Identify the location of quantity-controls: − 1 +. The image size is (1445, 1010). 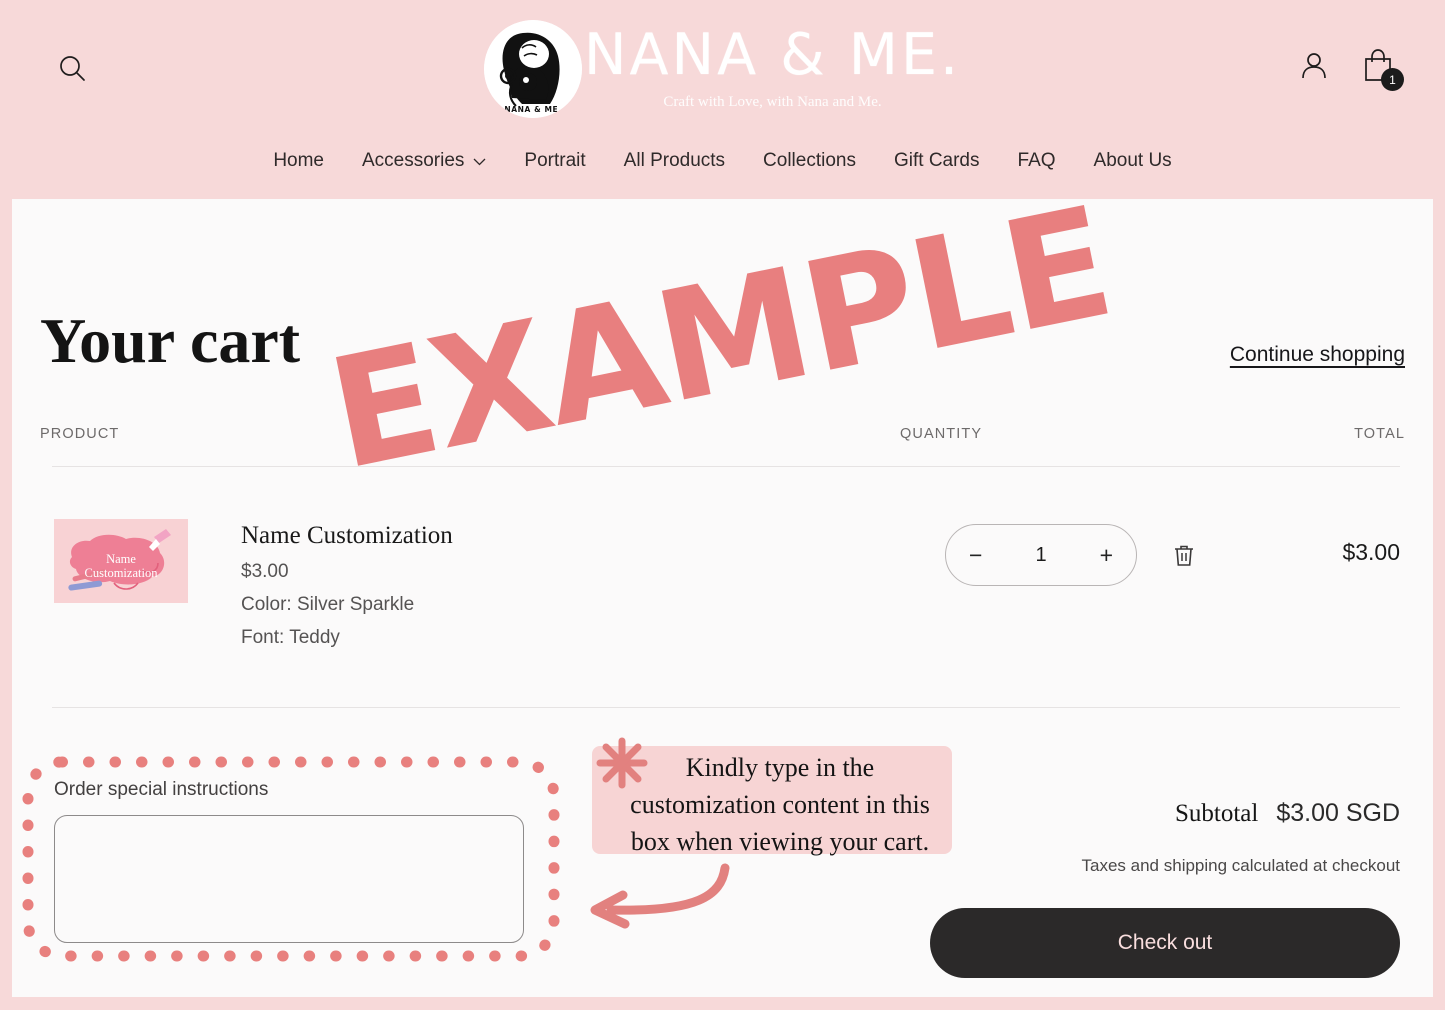
(1070, 555).